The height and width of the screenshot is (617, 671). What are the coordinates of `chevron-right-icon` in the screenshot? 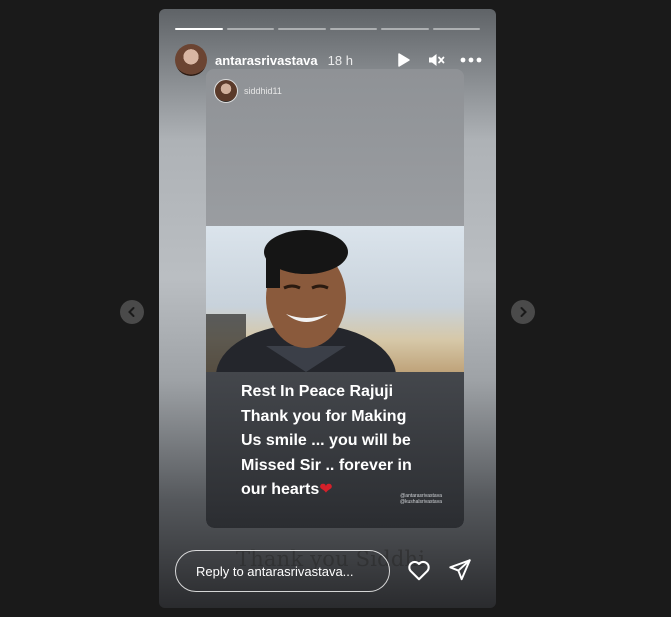 It's located at (523, 312).